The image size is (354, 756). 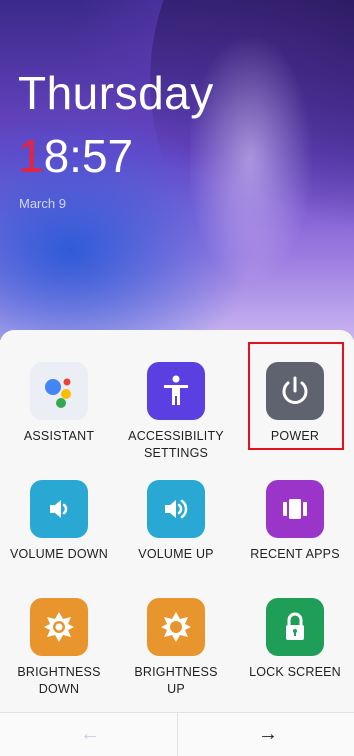 What do you see at coordinates (268, 734) in the screenshot?
I see `next-page-button: →` at bounding box center [268, 734].